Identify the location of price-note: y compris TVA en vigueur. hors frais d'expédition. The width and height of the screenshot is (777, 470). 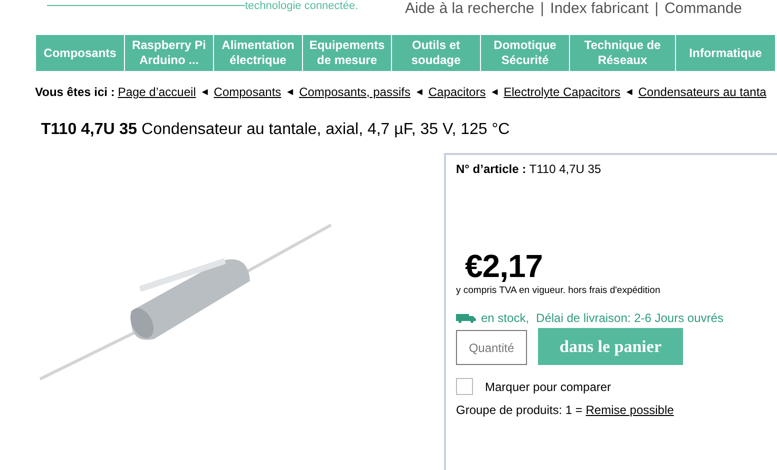
(559, 290).